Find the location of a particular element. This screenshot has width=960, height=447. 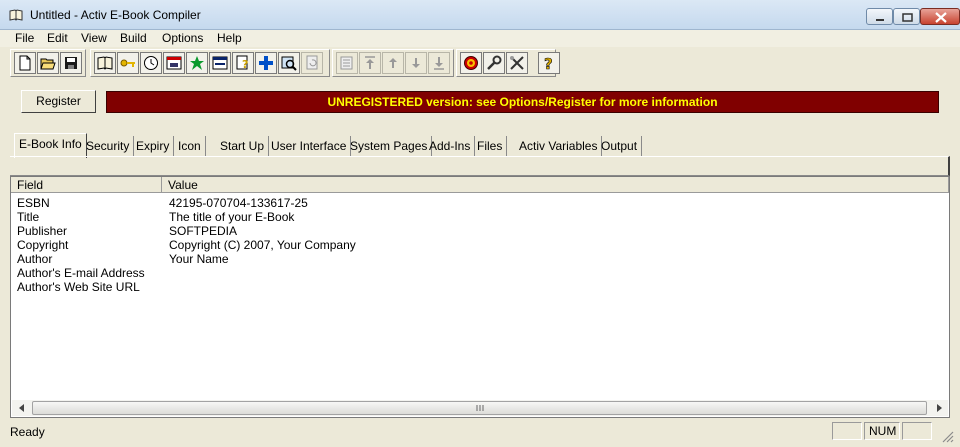

tab-icon: Icon is located at coordinates (190, 146).